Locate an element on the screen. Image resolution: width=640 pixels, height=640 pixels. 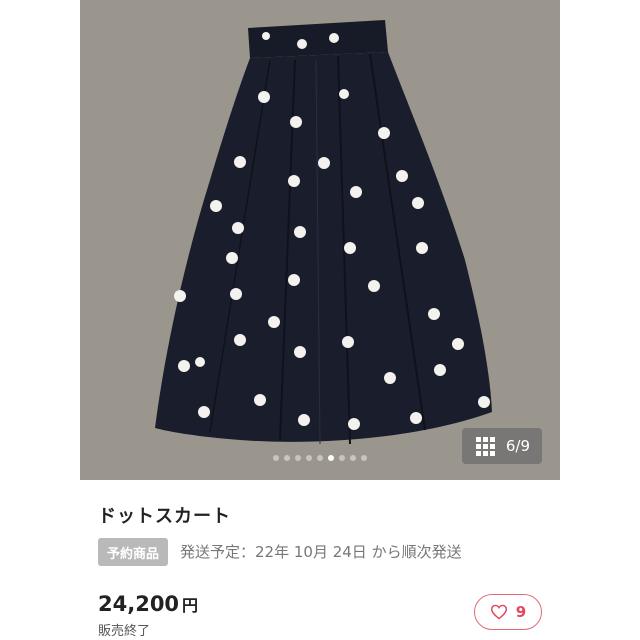
carousel-dot-active is located at coordinates (331, 458).